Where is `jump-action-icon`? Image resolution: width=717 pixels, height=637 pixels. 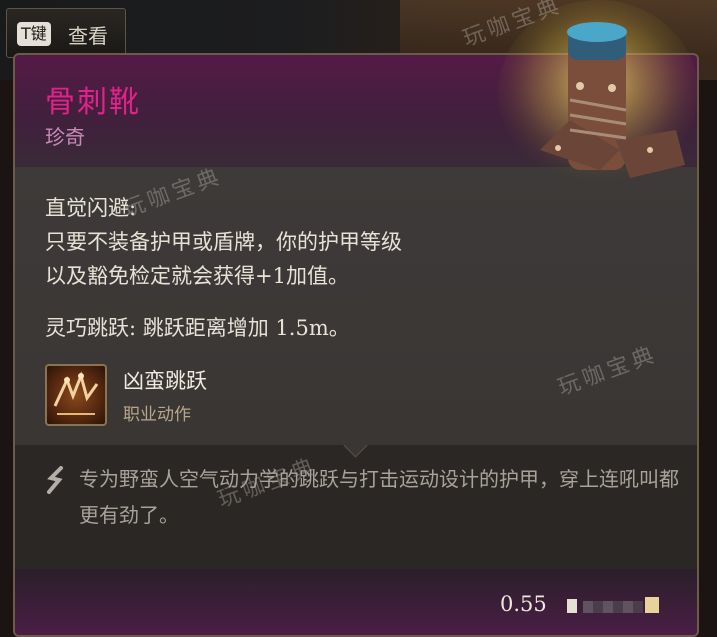
jump-action-icon is located at coordinates (76, 395).